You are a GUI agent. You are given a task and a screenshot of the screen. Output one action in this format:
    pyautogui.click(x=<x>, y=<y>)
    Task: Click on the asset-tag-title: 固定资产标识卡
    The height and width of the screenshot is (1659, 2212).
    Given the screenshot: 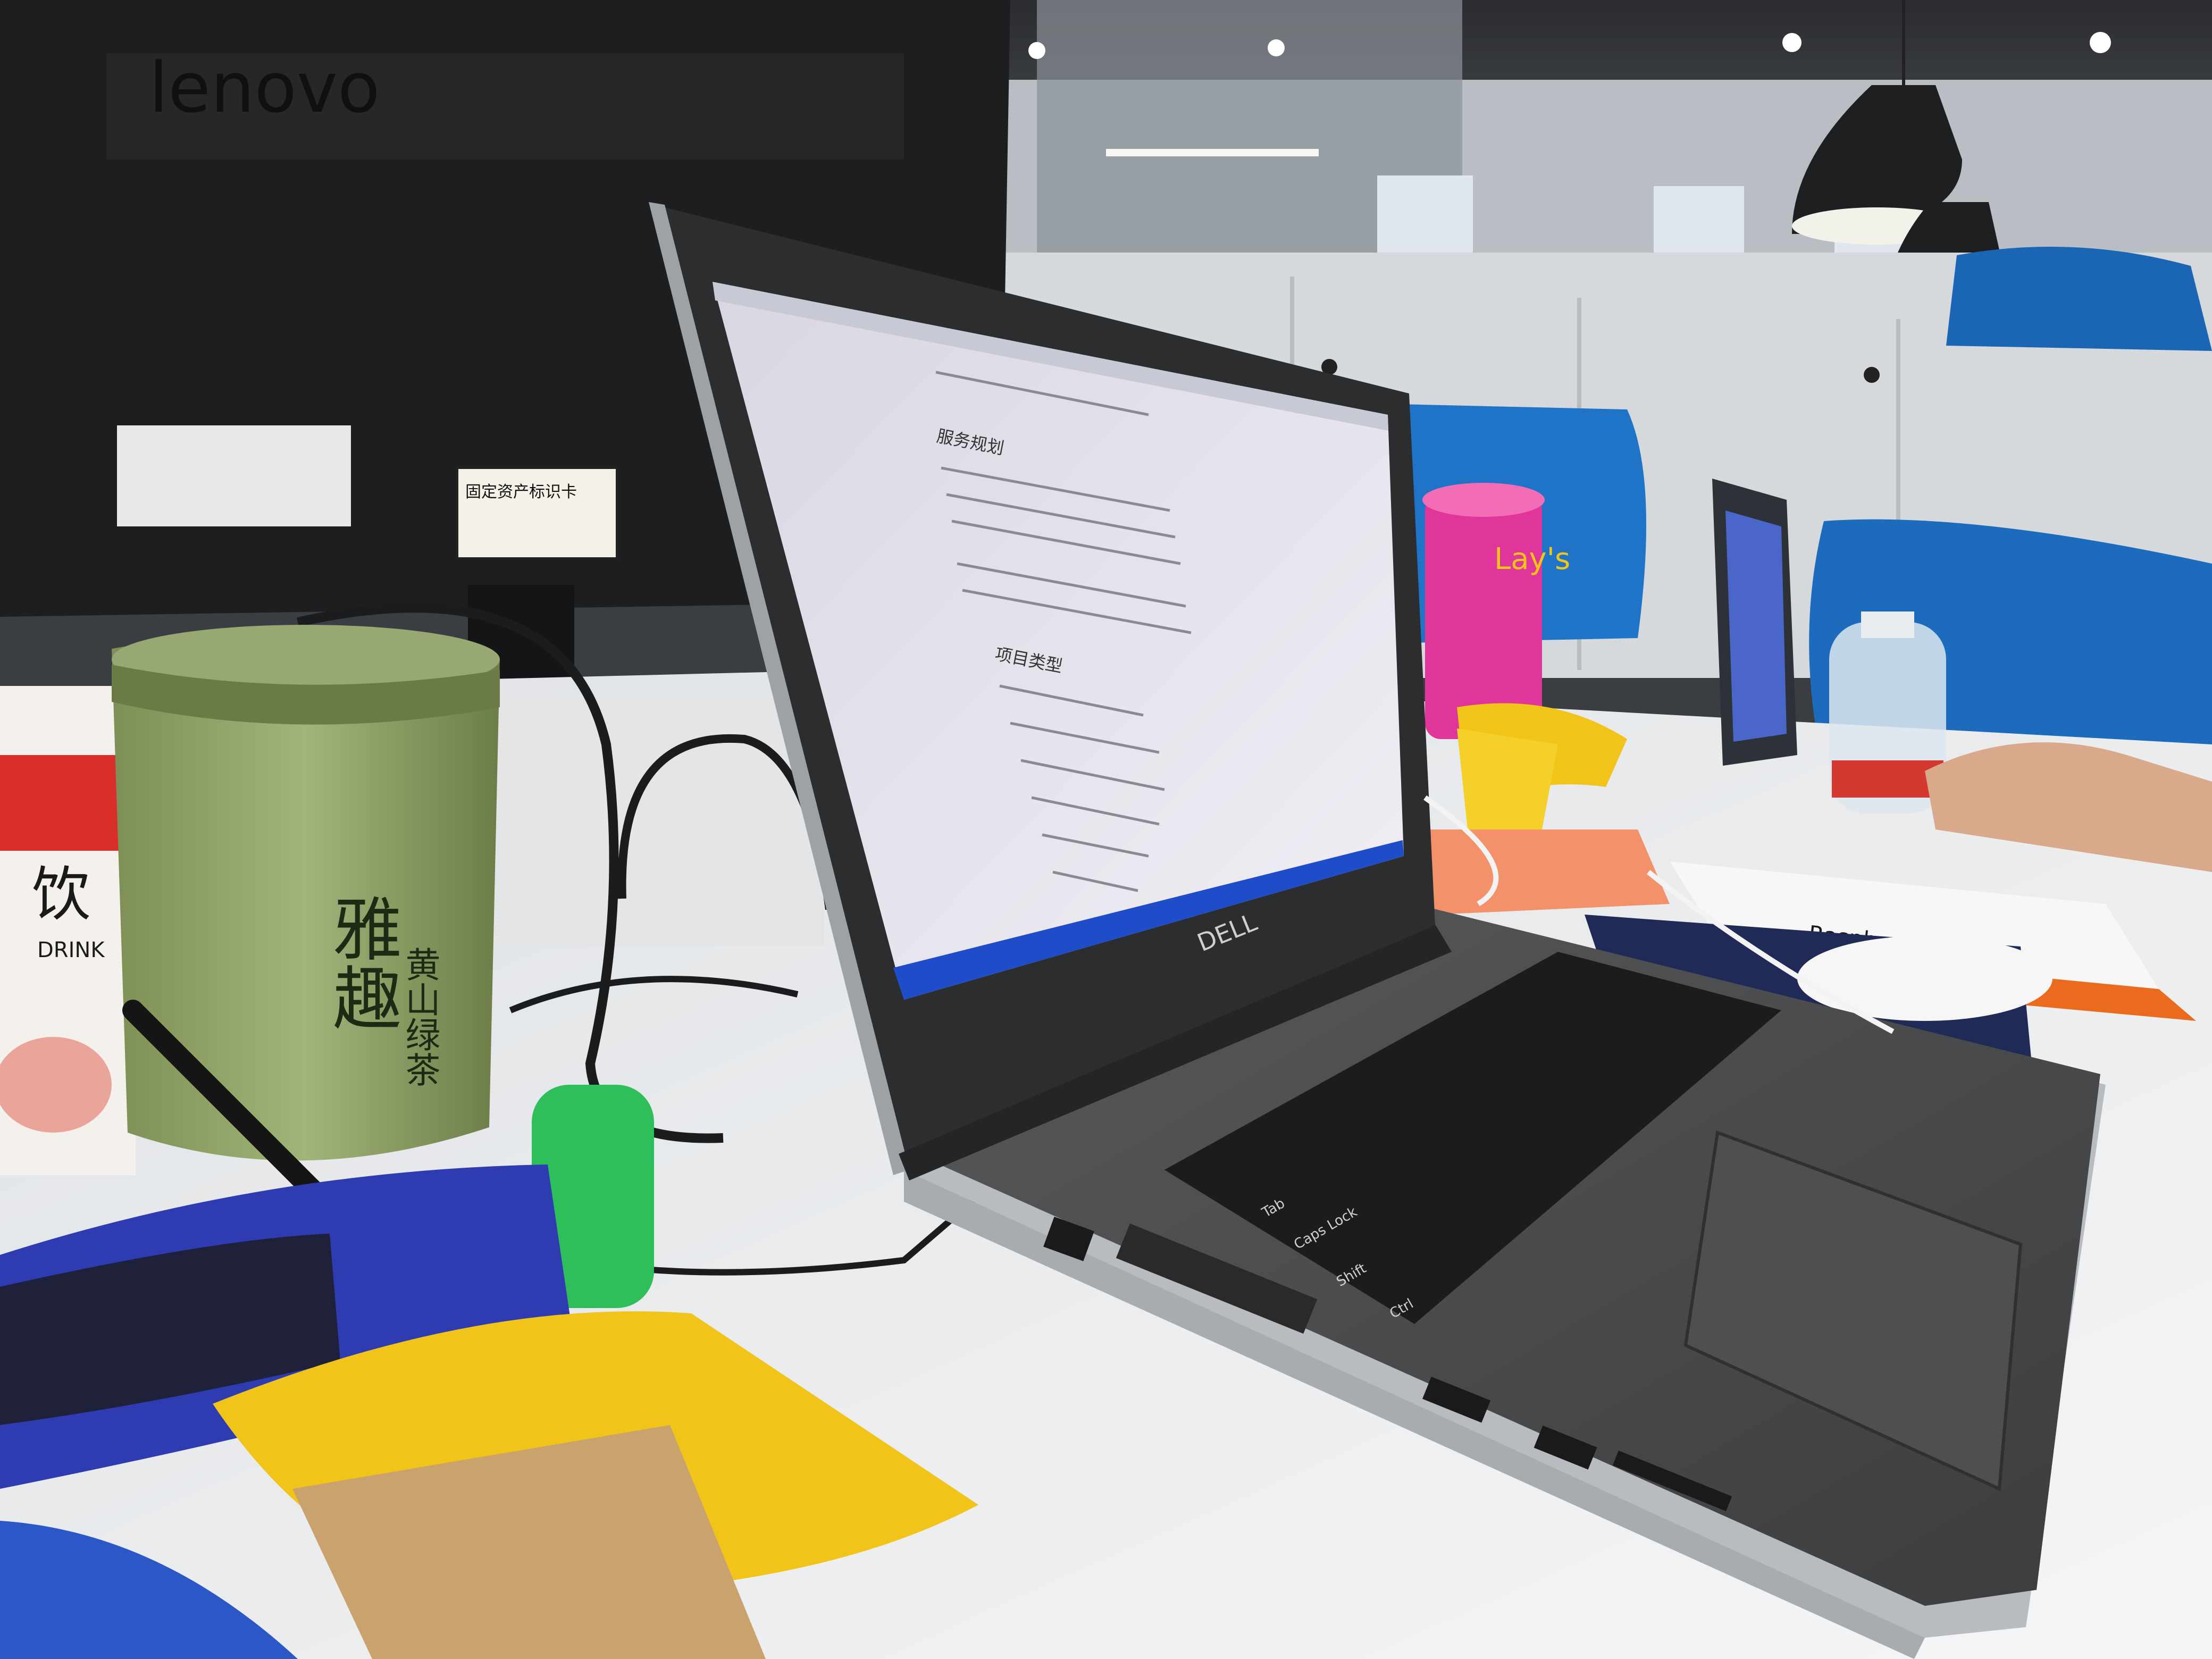 What is the action you would take?
    pyautogui.click(x=521, y=492)
    